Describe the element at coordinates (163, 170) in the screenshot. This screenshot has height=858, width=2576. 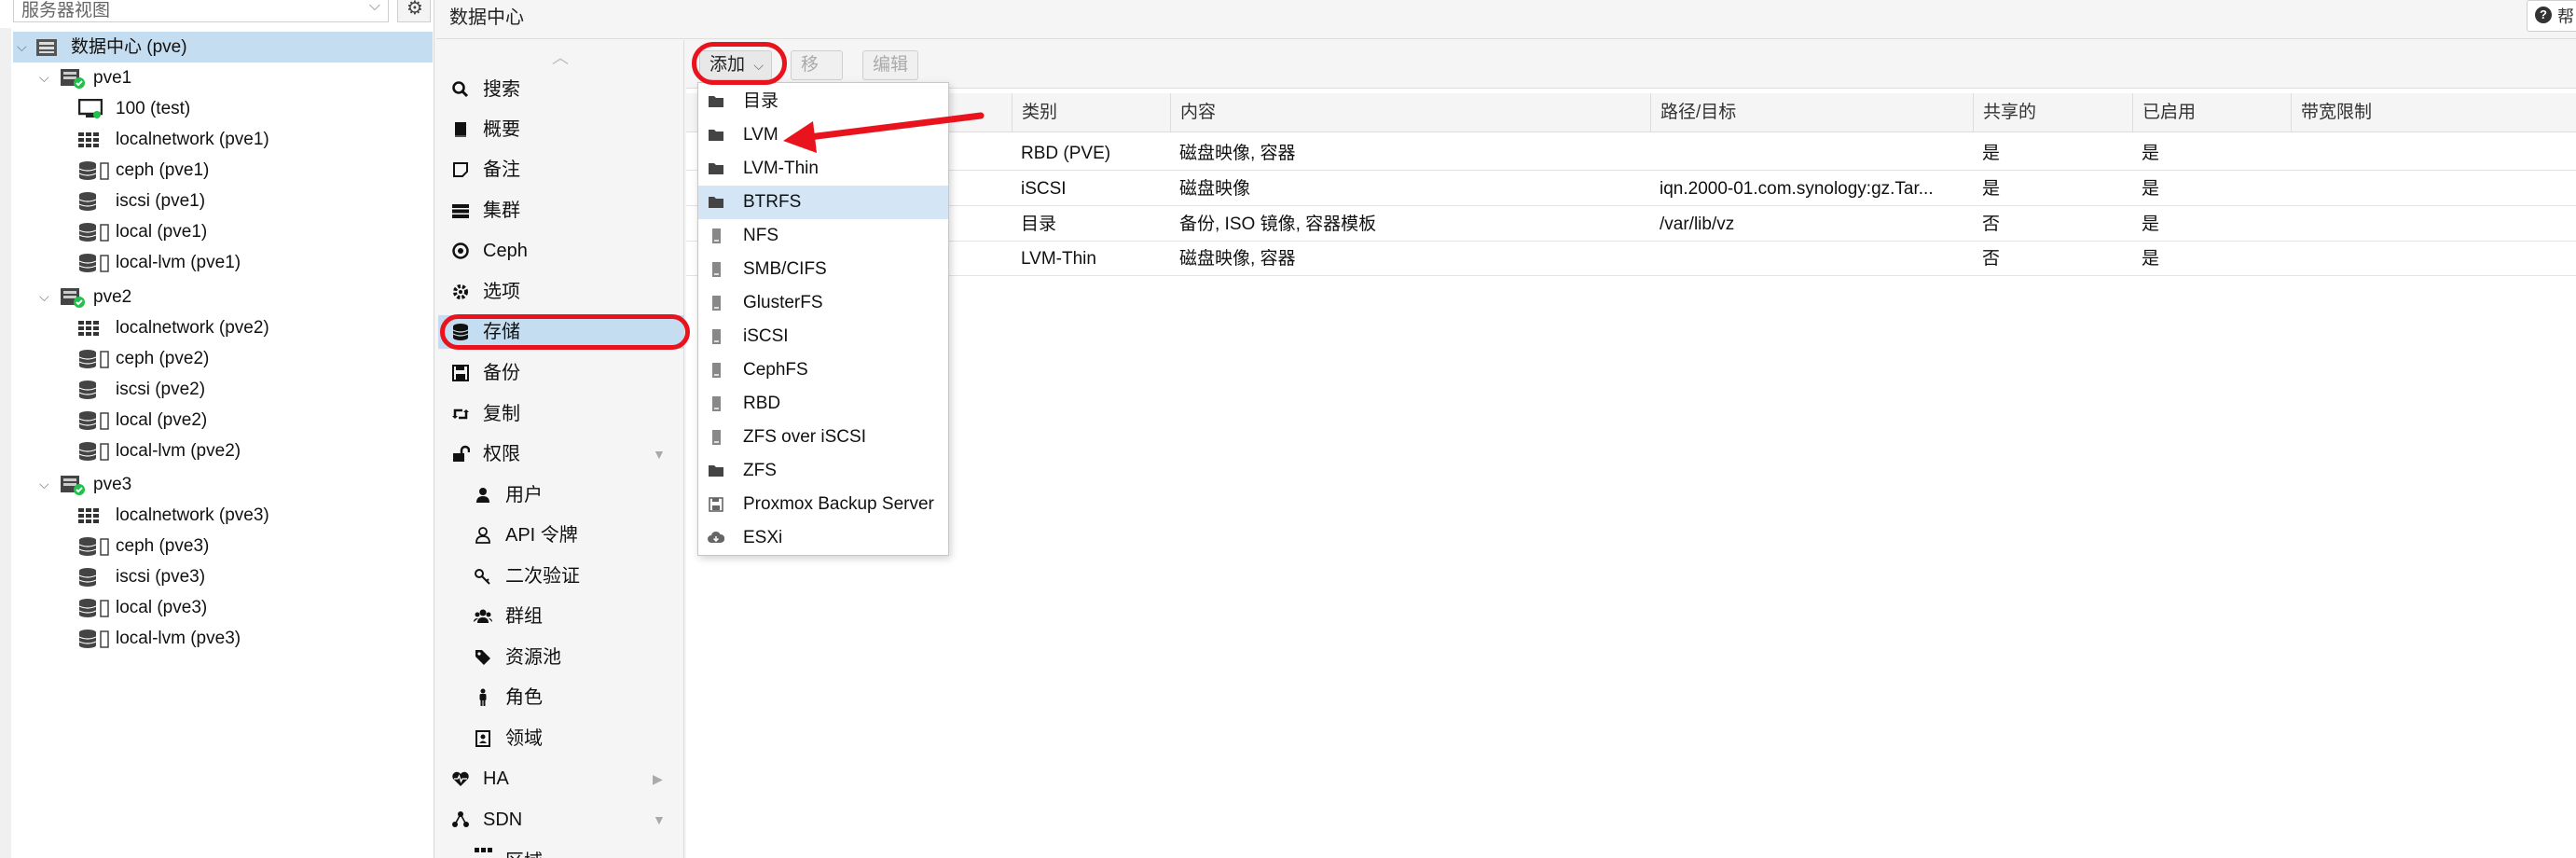
I see `tree-item-label: ceph (pve1)` at that location.